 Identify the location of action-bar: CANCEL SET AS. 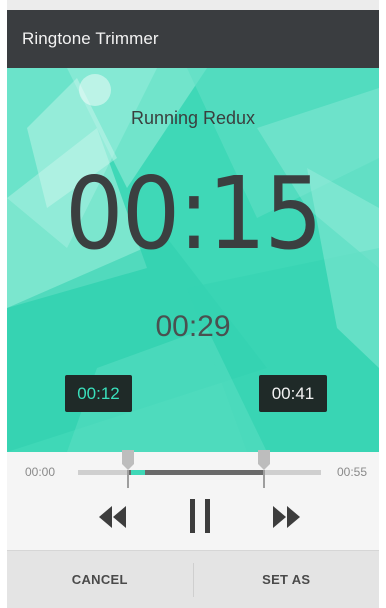
(193, 579).